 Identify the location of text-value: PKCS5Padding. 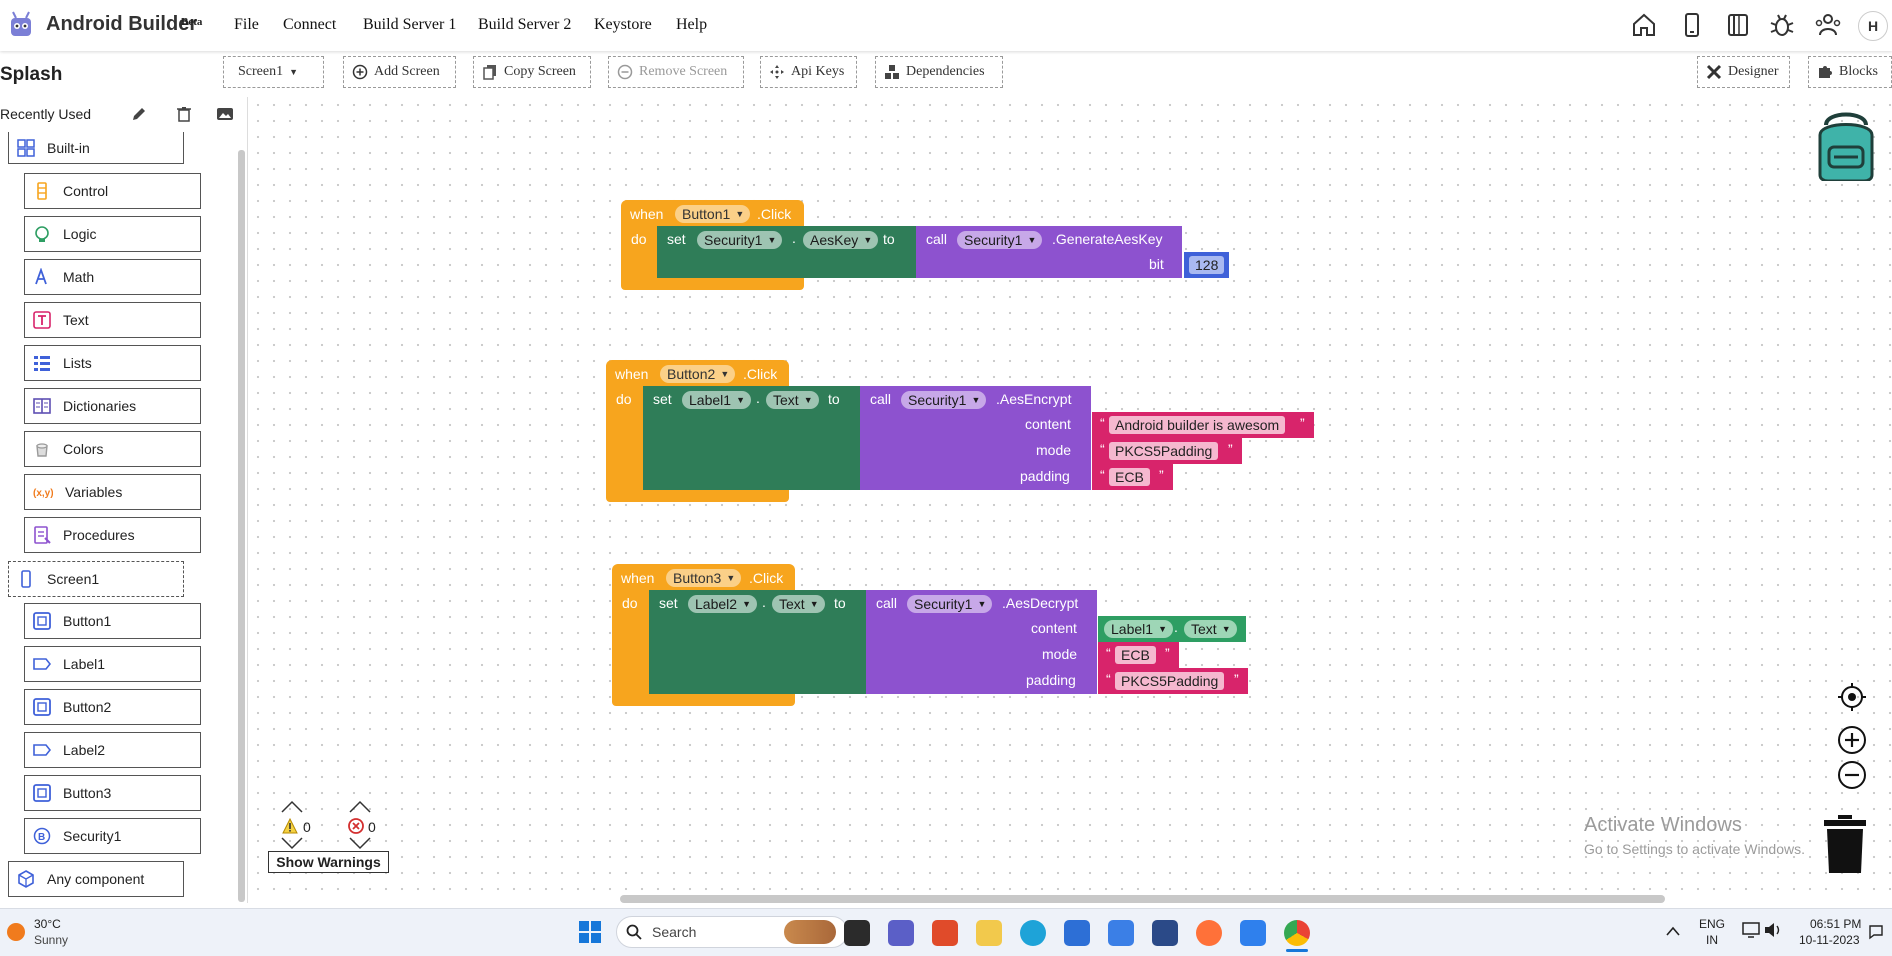
(1164, 451).